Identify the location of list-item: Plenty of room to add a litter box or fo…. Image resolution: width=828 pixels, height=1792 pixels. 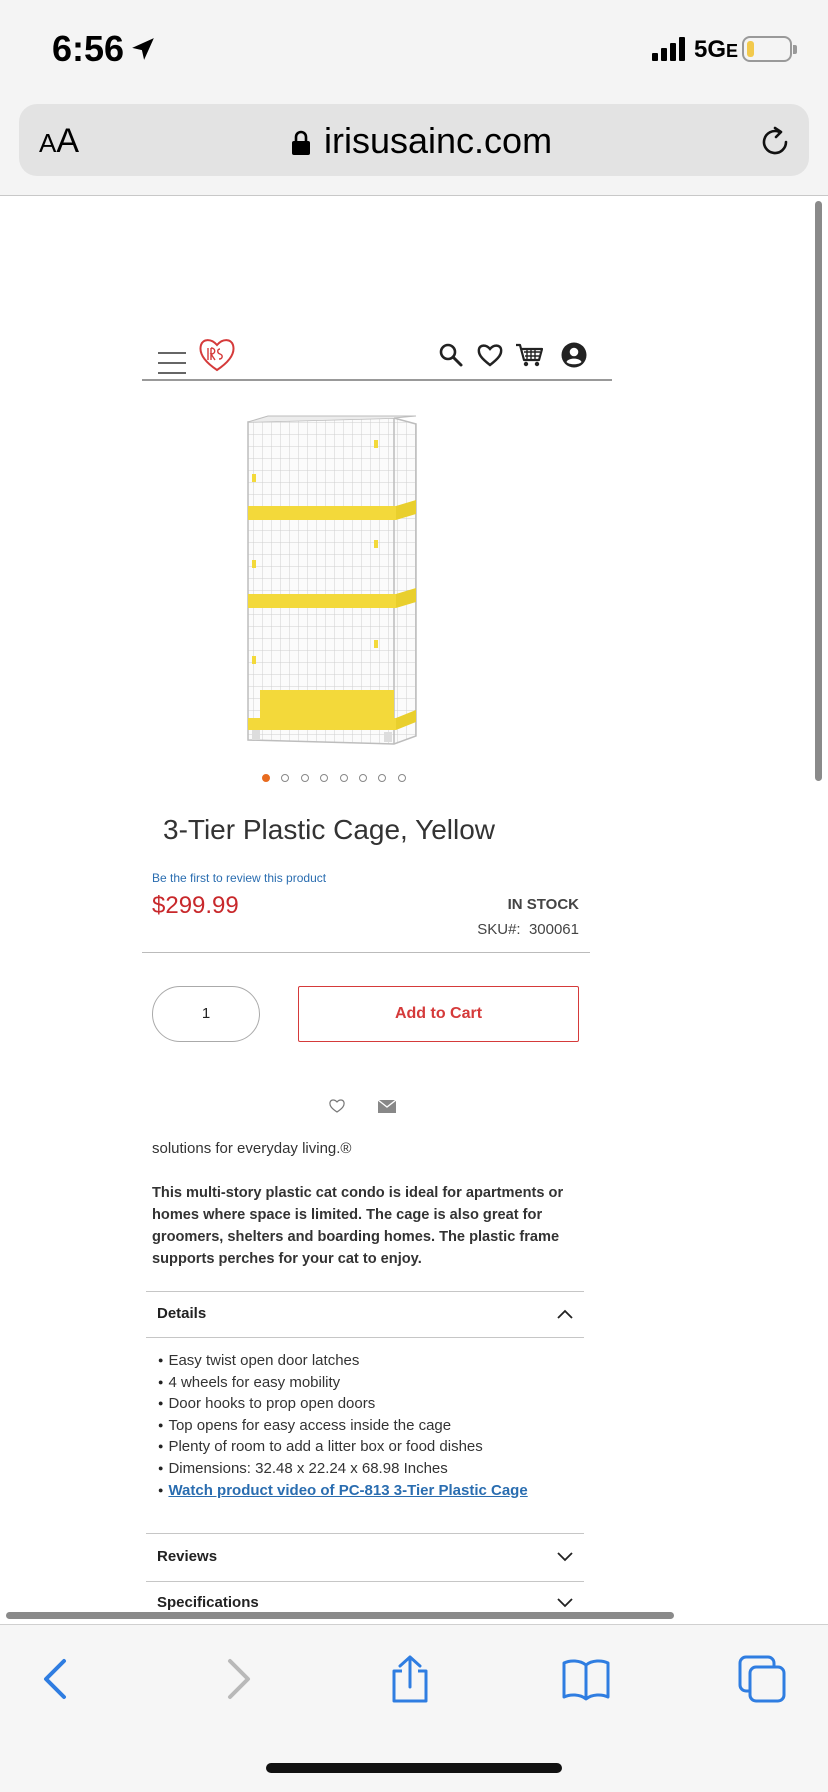
(343, 1447).